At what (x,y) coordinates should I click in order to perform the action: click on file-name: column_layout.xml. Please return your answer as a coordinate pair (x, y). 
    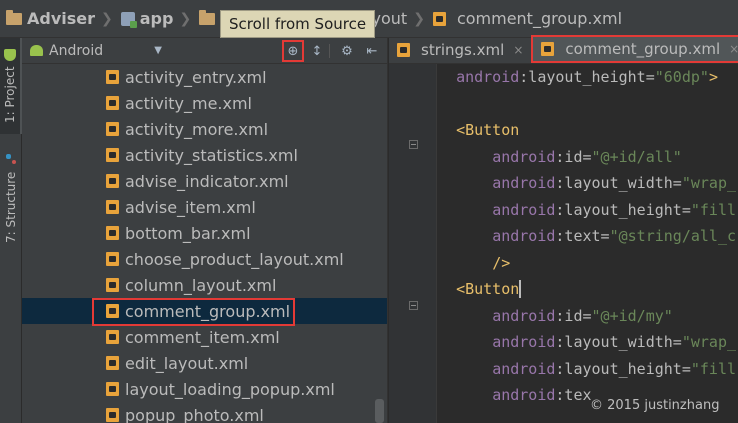
    Looking at the image, I should click on (201, 285).